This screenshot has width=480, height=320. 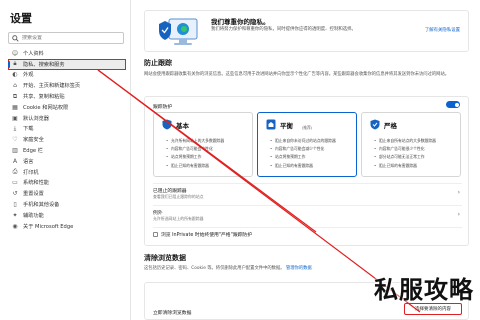 I want to click on sidebar-item-cookies: ▦ Cookie 和网站权限, so click(x=67, y=107).